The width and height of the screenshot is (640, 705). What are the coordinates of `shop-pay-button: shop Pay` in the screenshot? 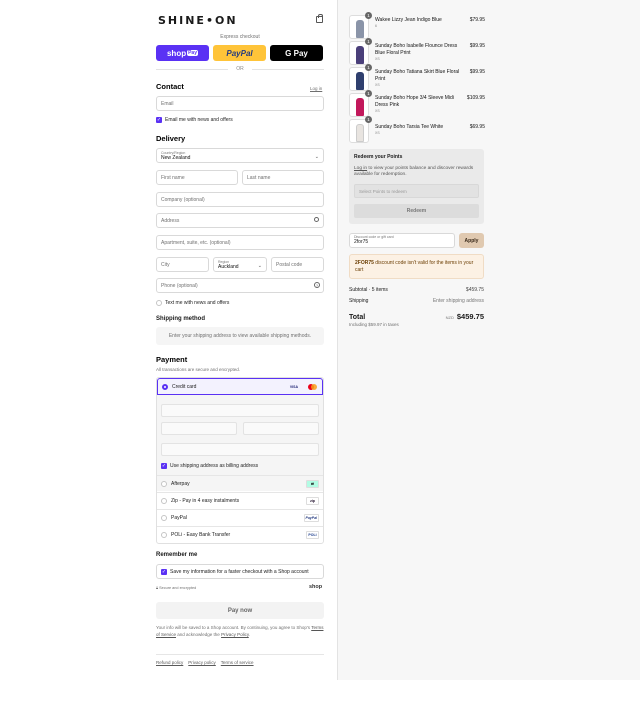 It's located at (182, 53).